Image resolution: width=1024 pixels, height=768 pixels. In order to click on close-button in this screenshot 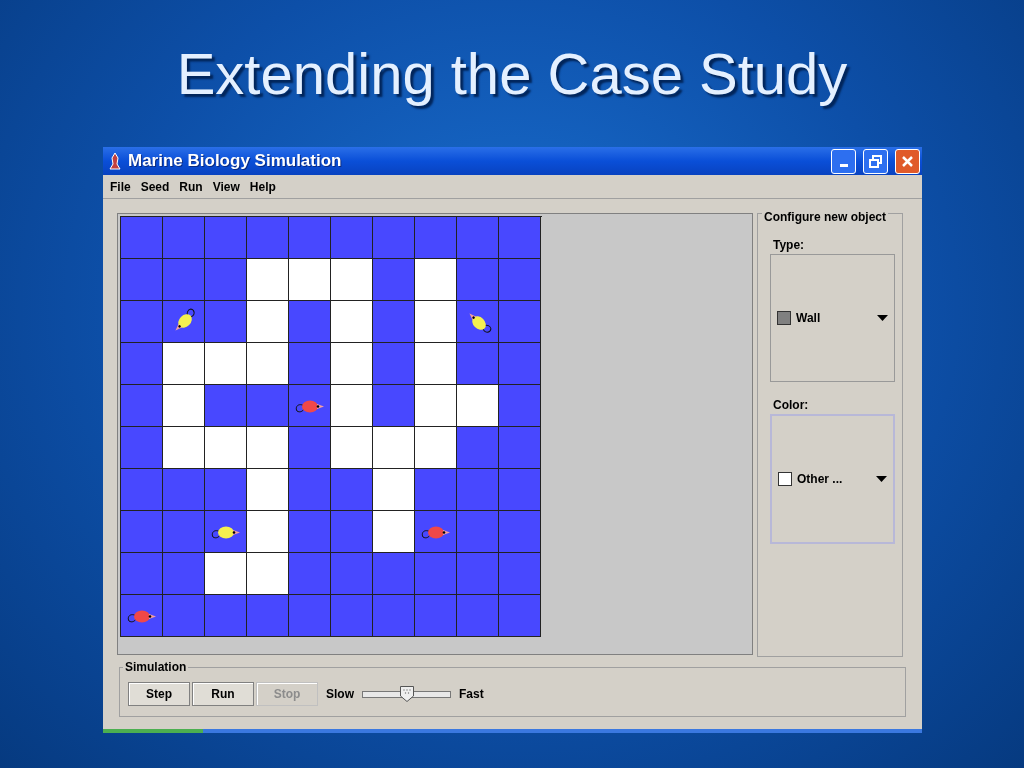, I will do `click(907, 161)`.